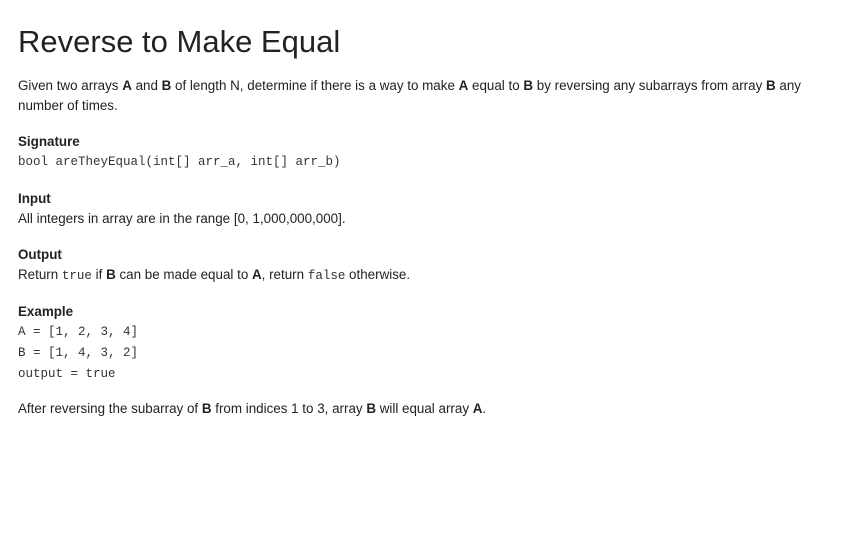  Describe the element at coordinates (40, 274) in the screenshot. I see `text-segment: Return` at that location.